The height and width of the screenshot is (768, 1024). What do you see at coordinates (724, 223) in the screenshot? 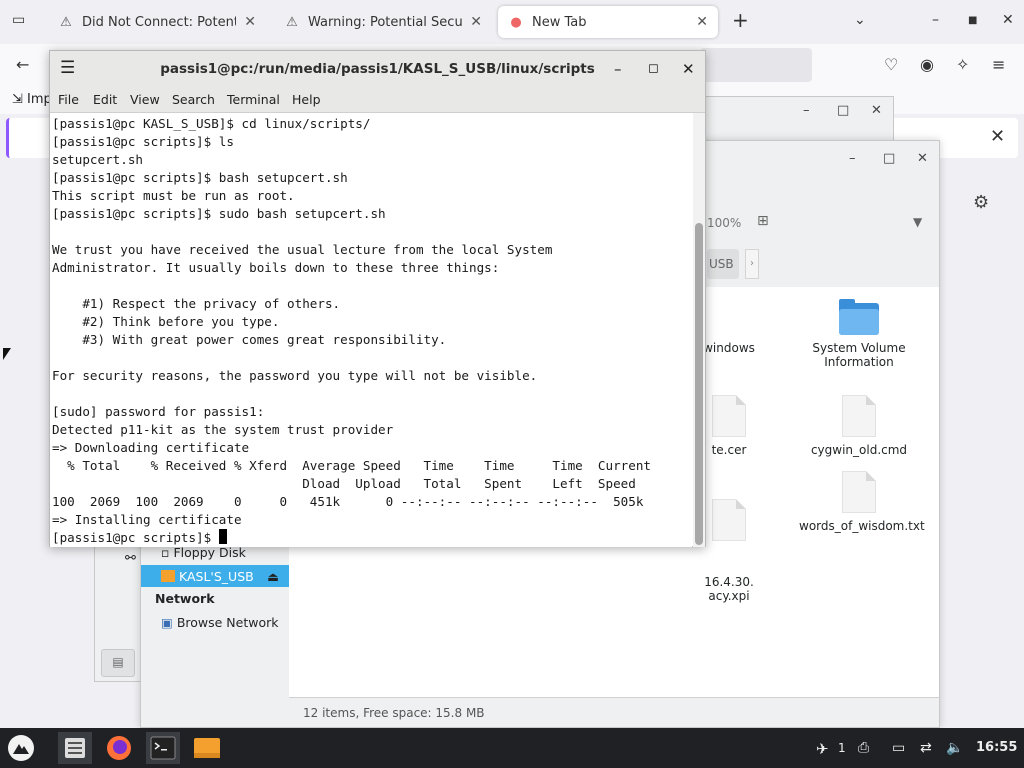
I see `zoom-level: 100%` at bounding box center [724, 223].